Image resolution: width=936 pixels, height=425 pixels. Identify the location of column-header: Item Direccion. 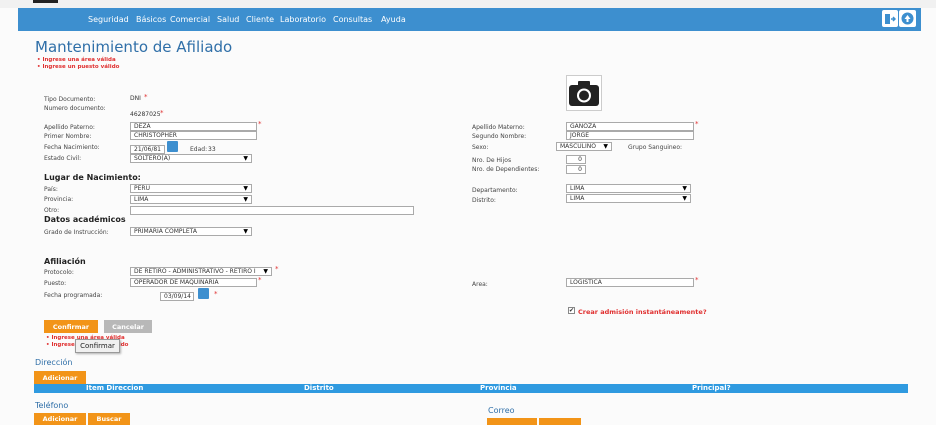
(114, 388).